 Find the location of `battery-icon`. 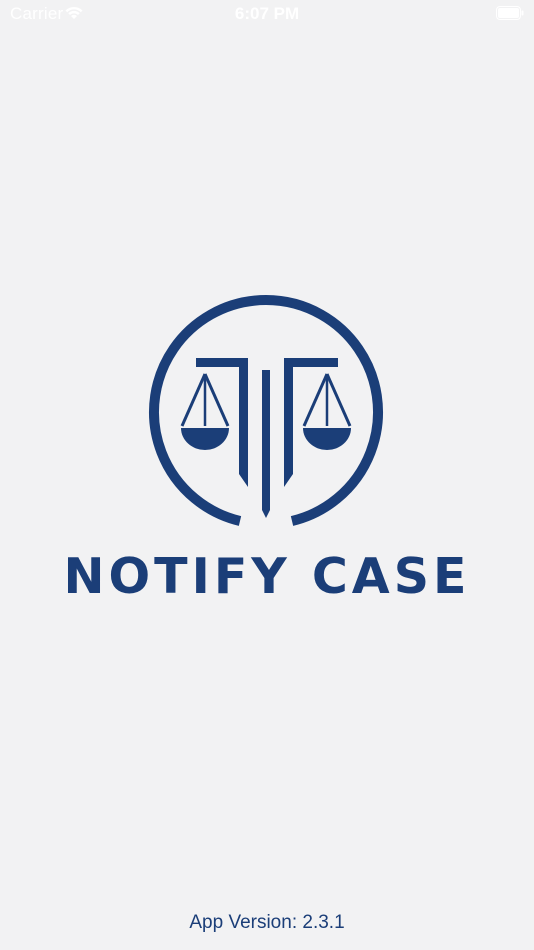

battery-icon is located at coordinates (510, 13).